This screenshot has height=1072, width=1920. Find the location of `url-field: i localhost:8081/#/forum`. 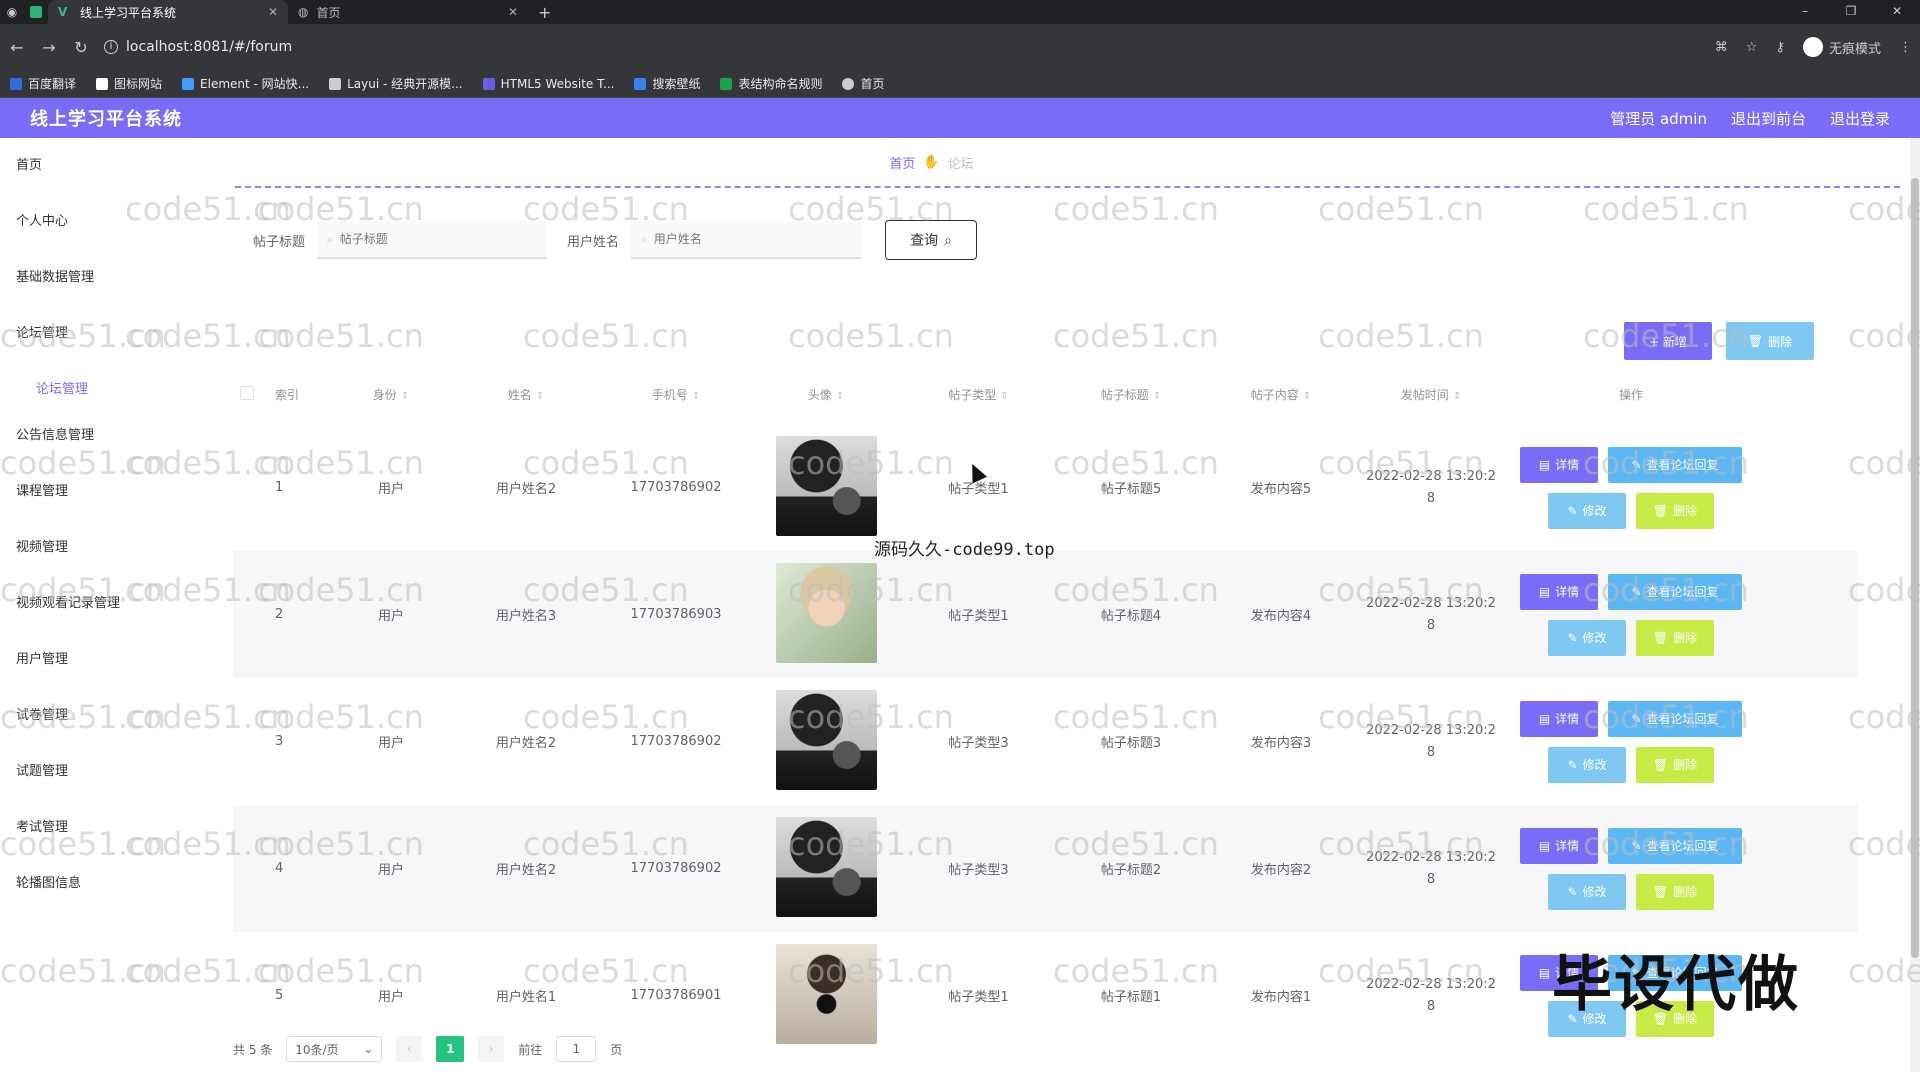

url-field: i localhost:8081/#/forum is located at coordinates (902, 47).